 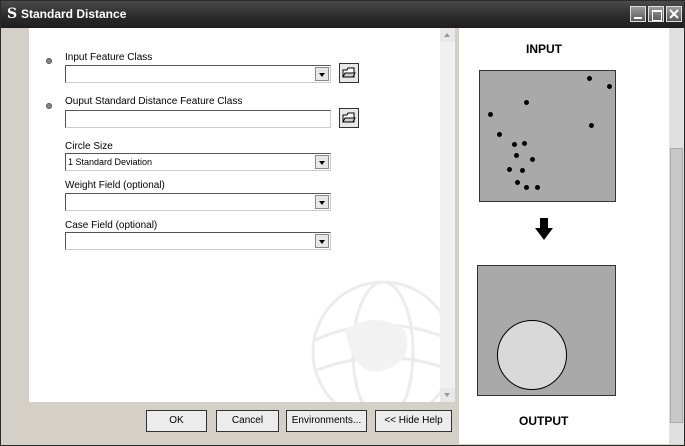 I want to click on help-scrollbar, so click(x=676, y=236).